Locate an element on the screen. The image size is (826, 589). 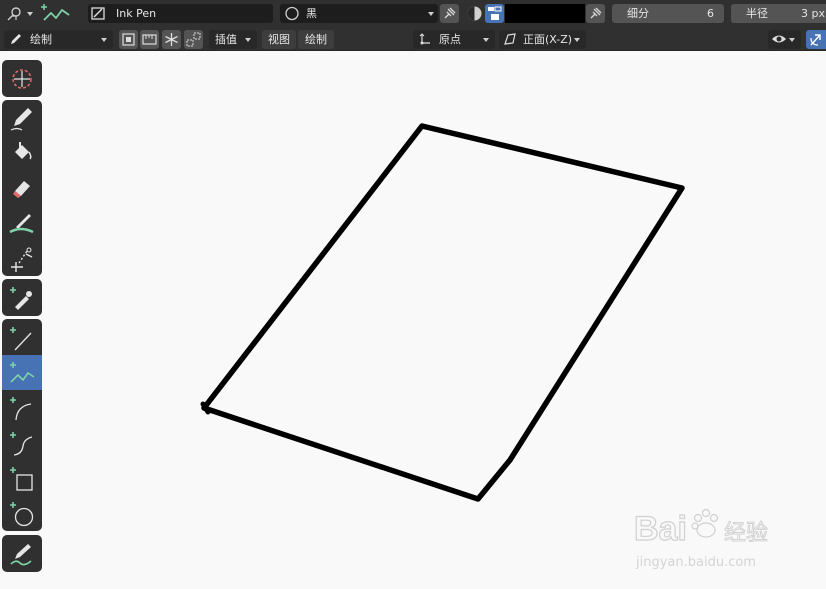
tool-curve is located at coordinates (22, 442).